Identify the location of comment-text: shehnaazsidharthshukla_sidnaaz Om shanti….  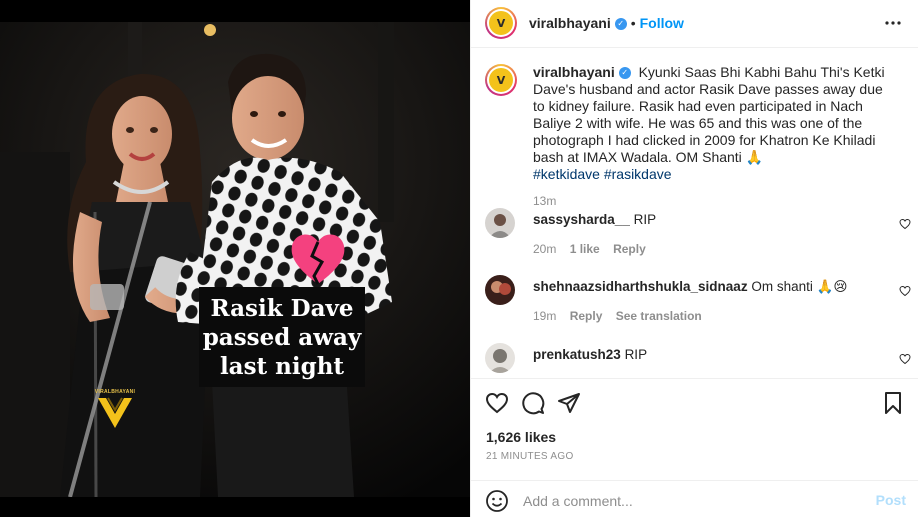
(690, 287).